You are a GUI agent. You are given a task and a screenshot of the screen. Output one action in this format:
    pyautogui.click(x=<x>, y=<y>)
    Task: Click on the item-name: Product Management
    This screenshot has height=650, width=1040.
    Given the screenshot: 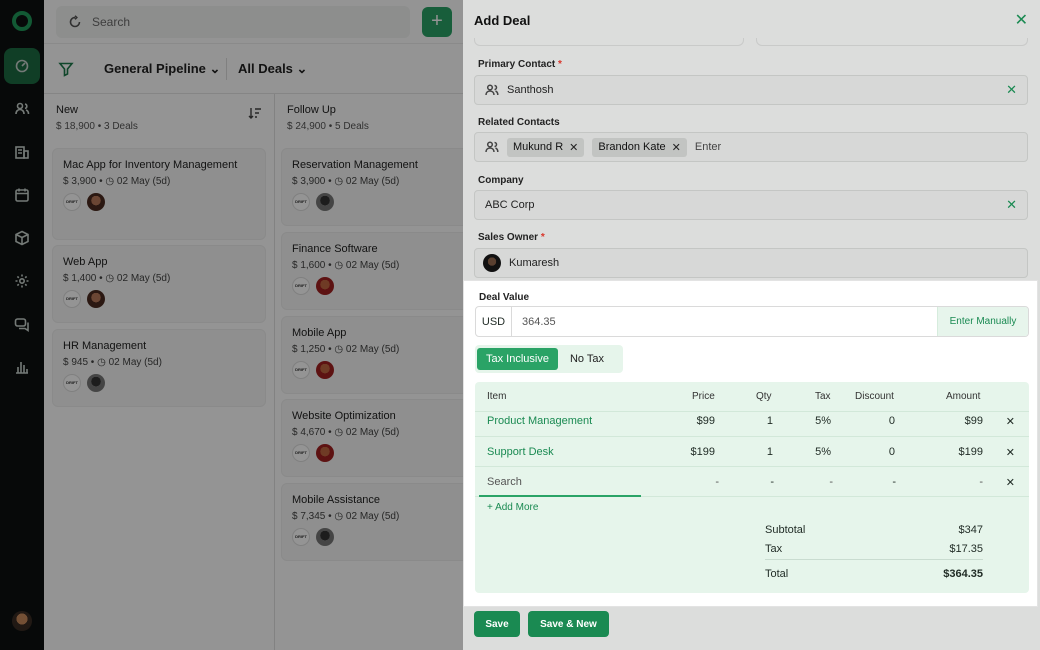 What is the action you would take?
    pyautogui.click(x=539, y=421)
    